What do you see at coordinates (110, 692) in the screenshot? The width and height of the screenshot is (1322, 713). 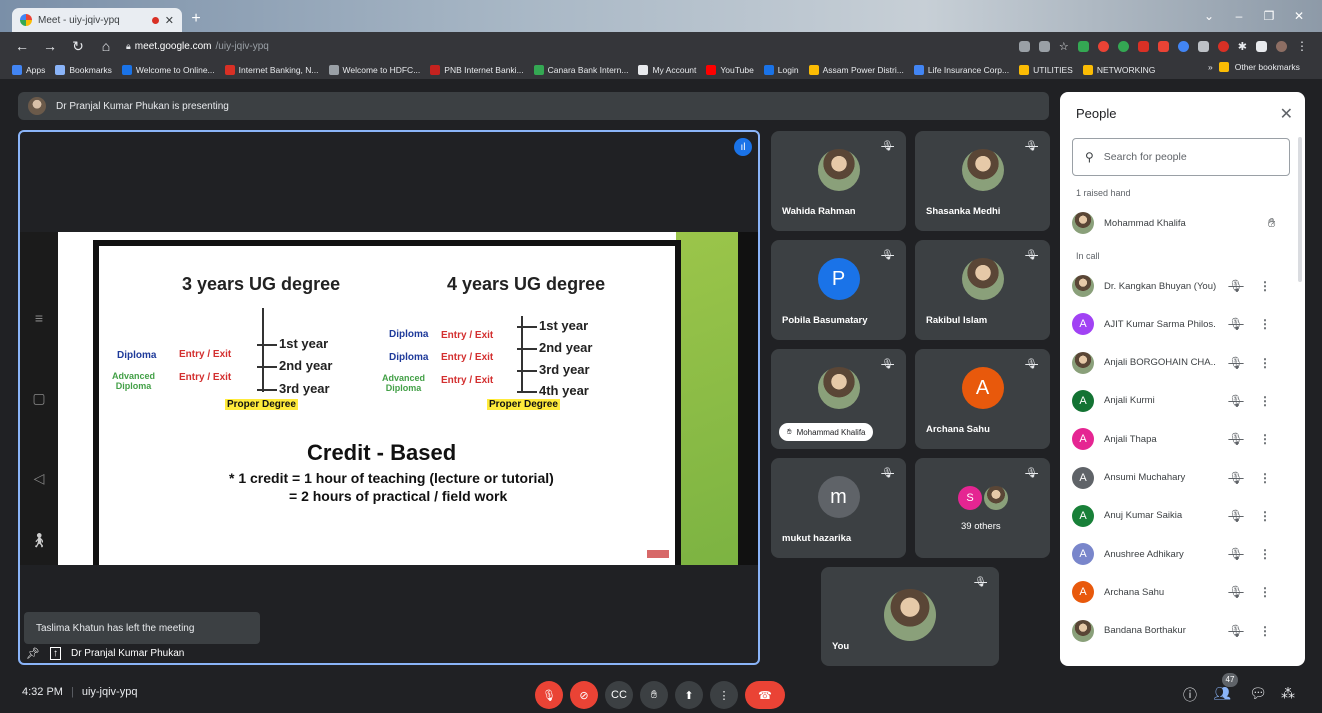 I see `meeting-code: uiy-jqiv-ypq` at bounding box center [110, 692].